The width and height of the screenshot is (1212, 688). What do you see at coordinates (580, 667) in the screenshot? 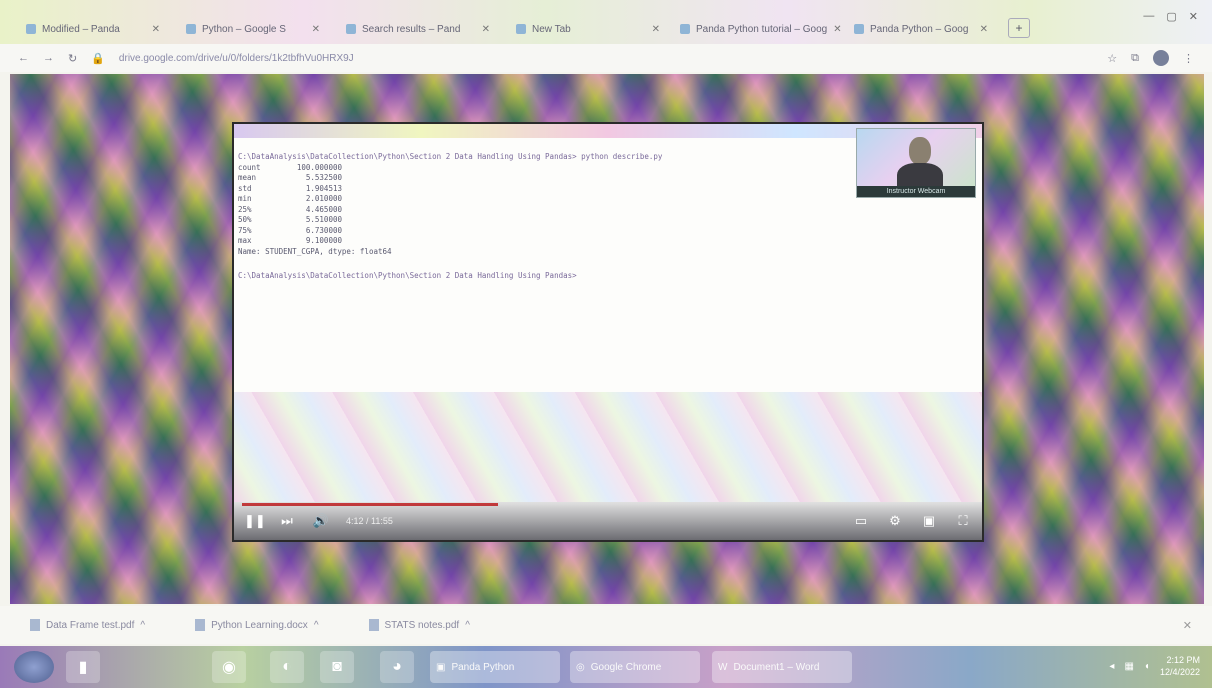
I see `chrome-icon: ◎` at bounding box center [580, 667].